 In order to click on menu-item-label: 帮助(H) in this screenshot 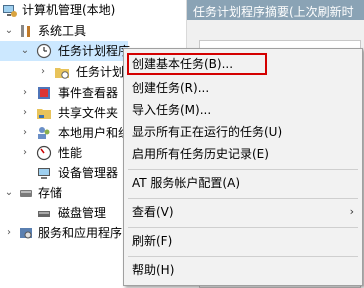, I will do `click(153, 270)`.